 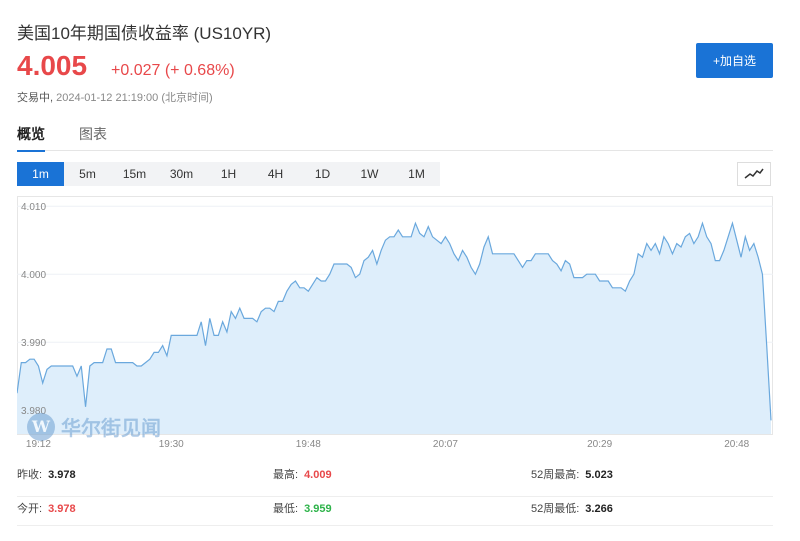 I want to click on period-1w: 1W, so click(x=369, y=174).